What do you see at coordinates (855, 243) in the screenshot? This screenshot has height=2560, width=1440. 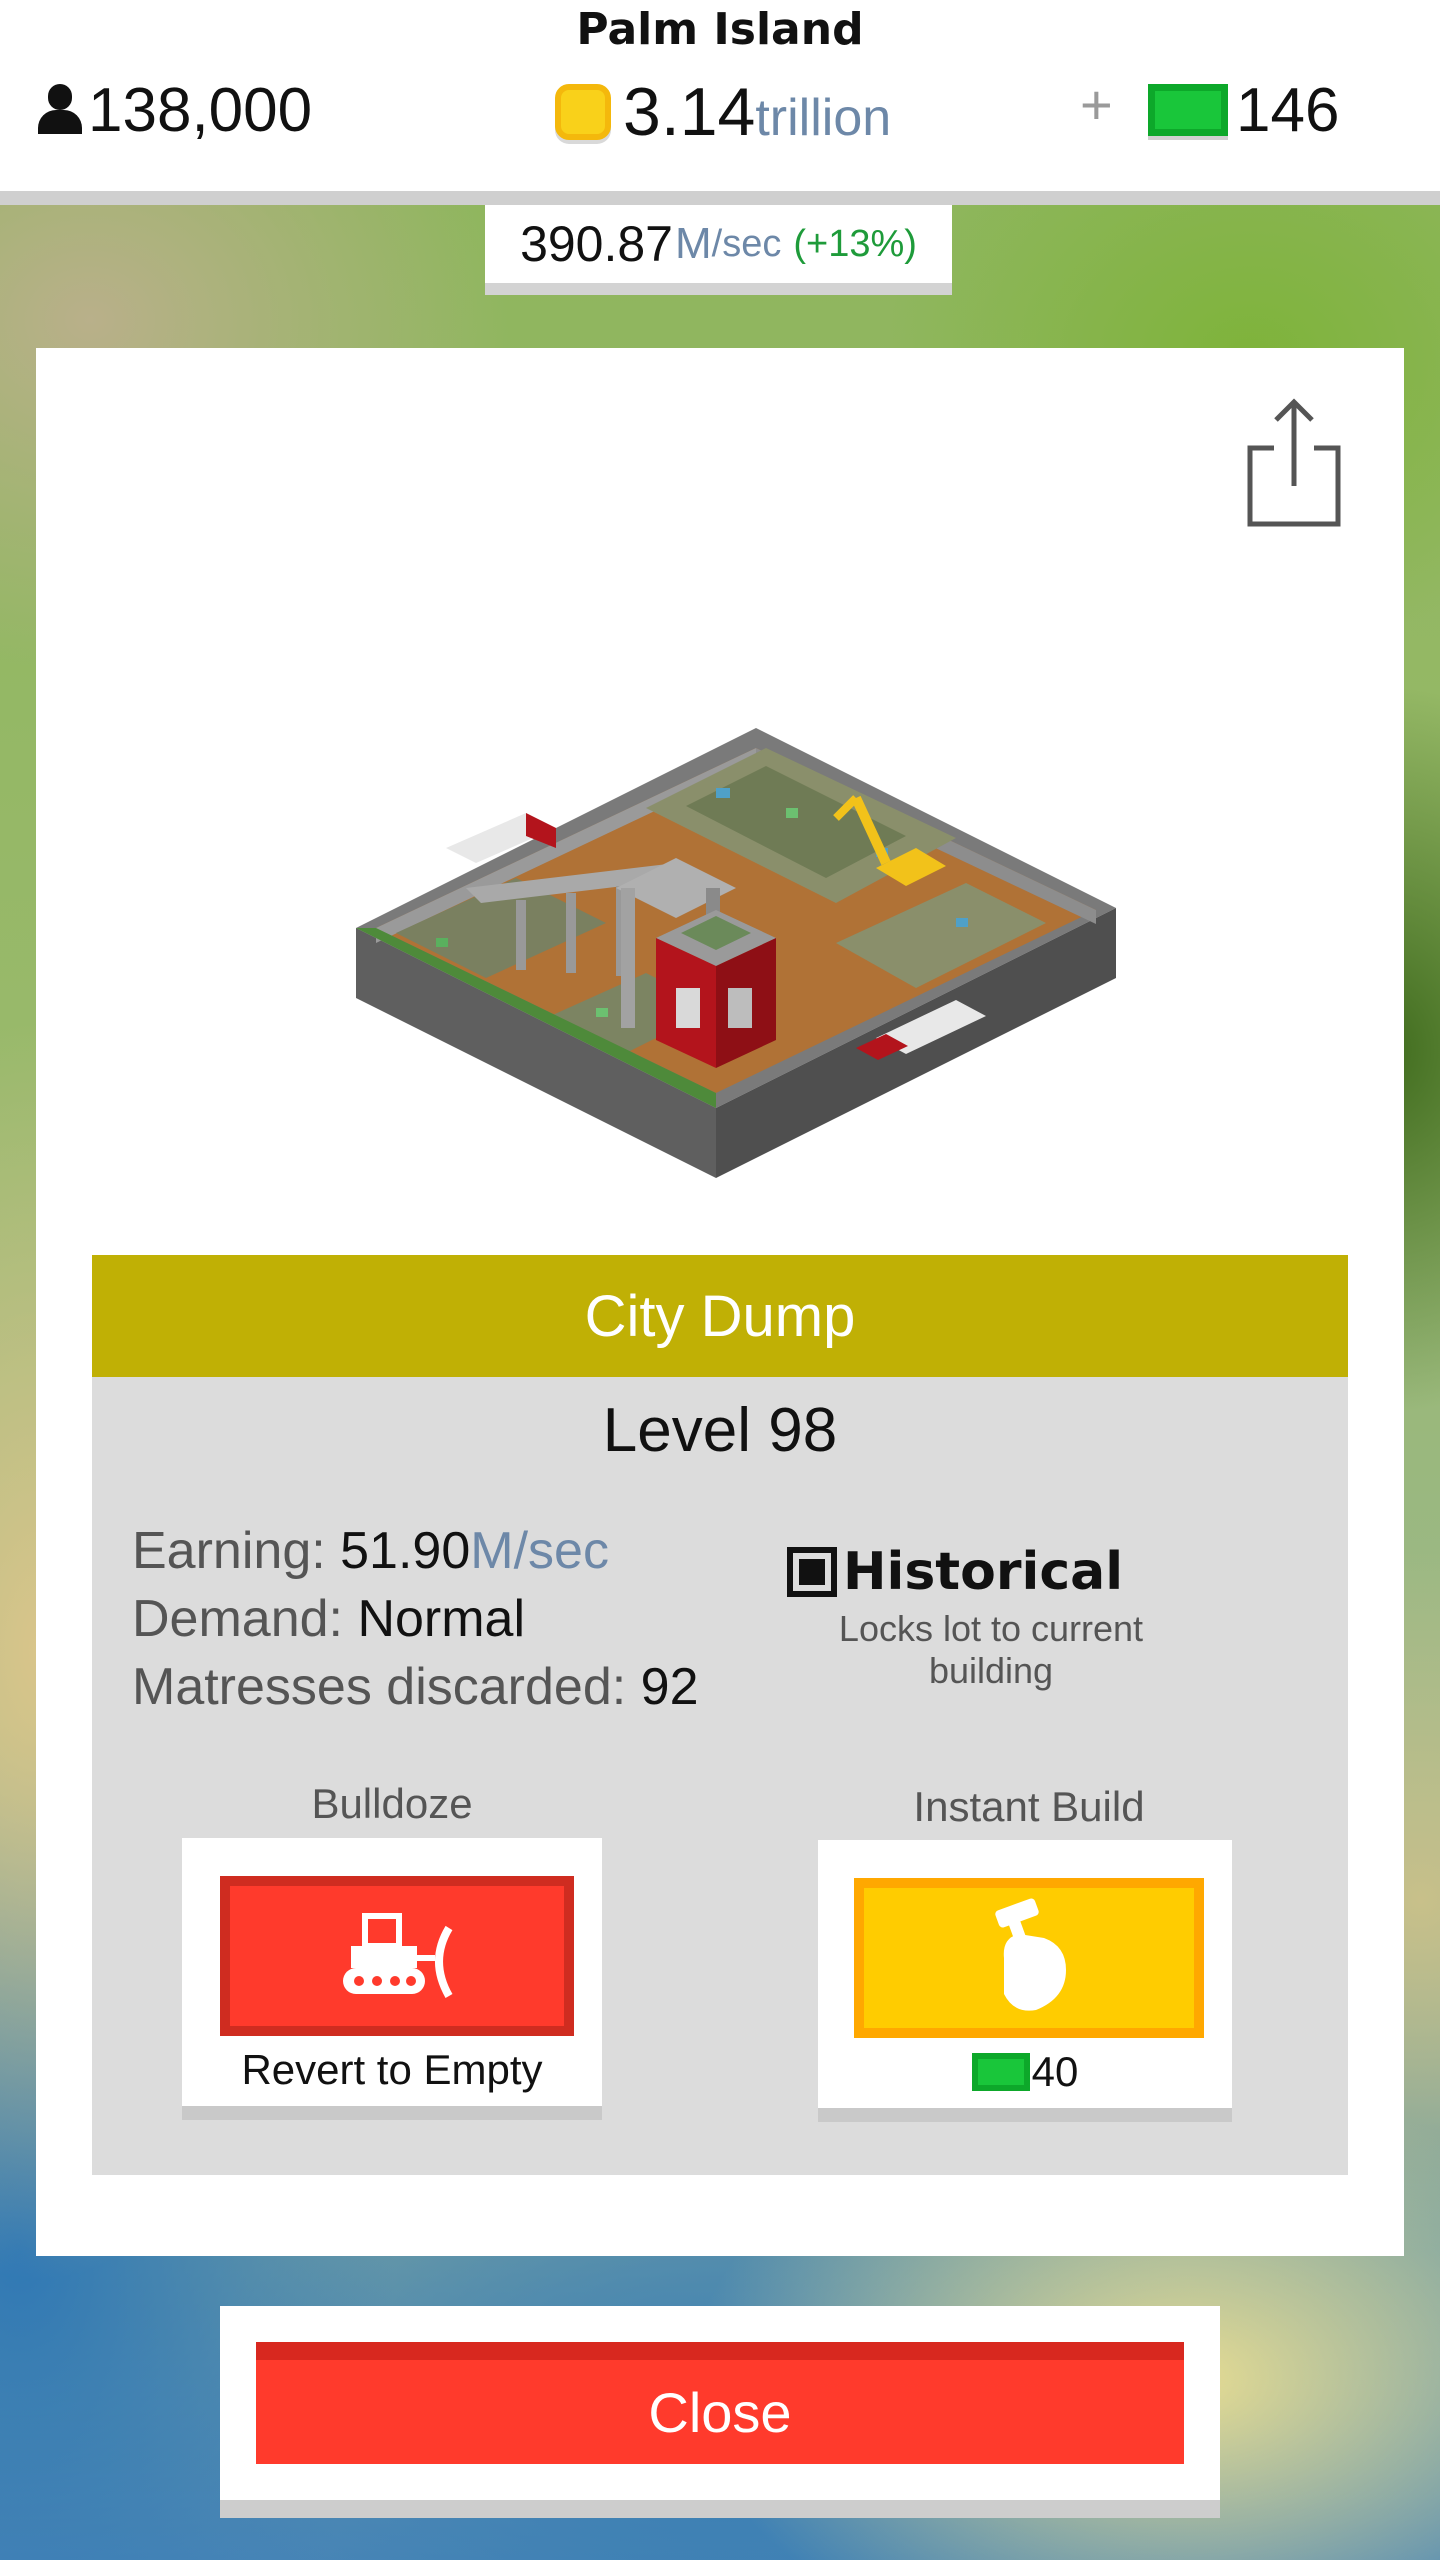 I see `rate-percent: (+13%)` at bounding box center [855, 243].